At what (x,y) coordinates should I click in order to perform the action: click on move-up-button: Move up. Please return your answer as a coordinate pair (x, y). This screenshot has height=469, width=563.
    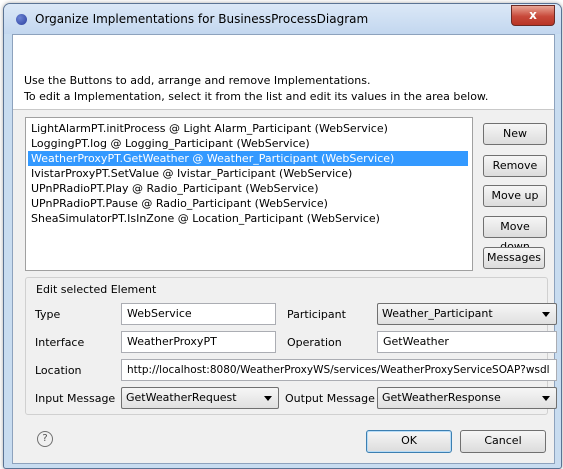
    Looking at the image, I should click on (515, 196).